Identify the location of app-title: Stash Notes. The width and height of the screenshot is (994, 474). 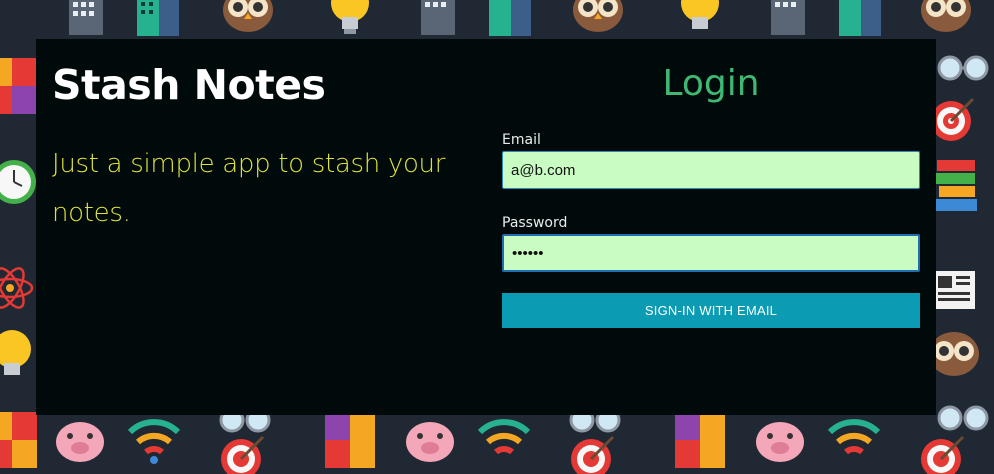
(189, 85).